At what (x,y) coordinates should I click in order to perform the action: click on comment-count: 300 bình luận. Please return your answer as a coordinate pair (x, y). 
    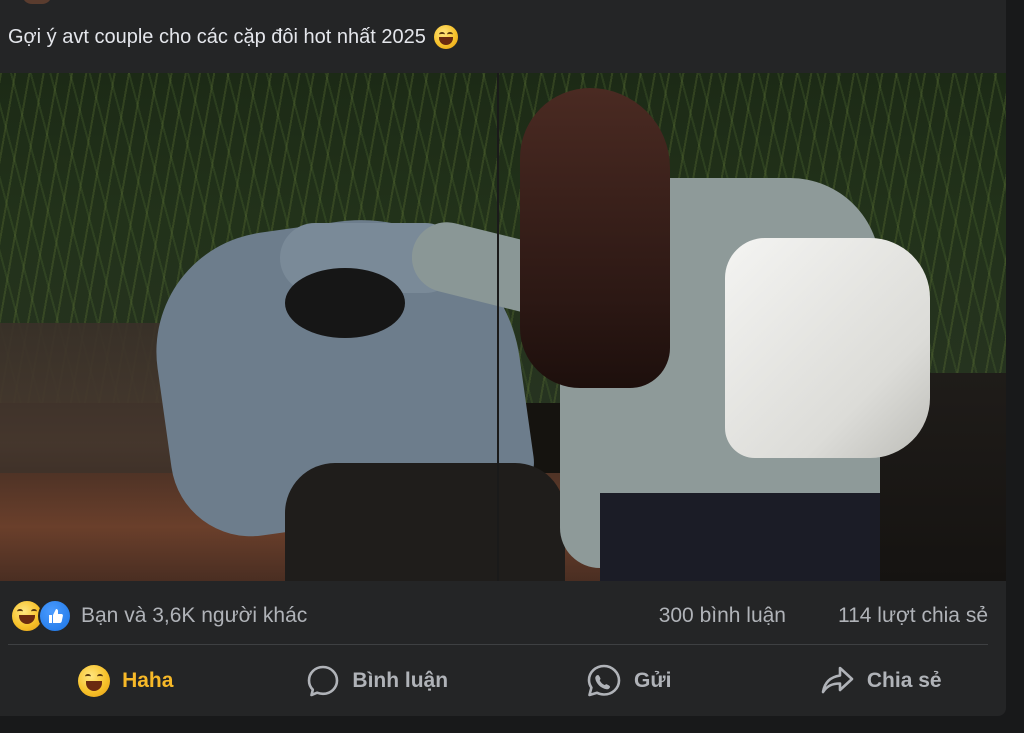
    Looking at the image, I should click on (722, 616).